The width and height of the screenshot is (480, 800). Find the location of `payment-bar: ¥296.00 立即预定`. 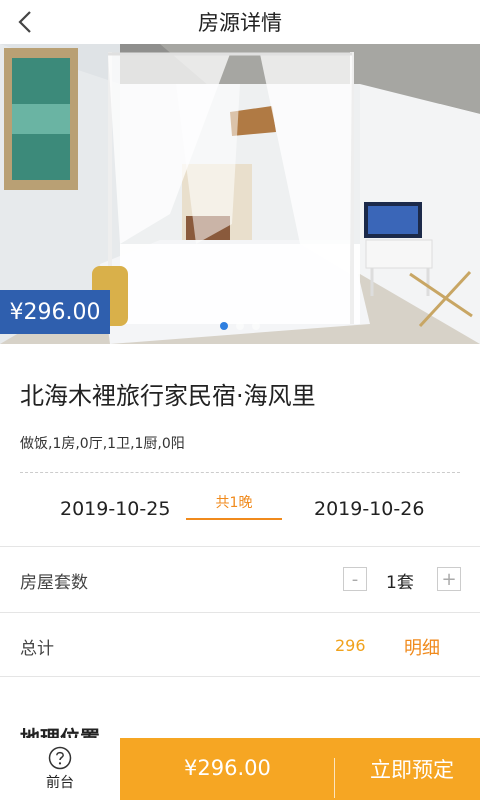

payment-bar: ¥296.00 立即预定 is located at coordinates (300, 769).